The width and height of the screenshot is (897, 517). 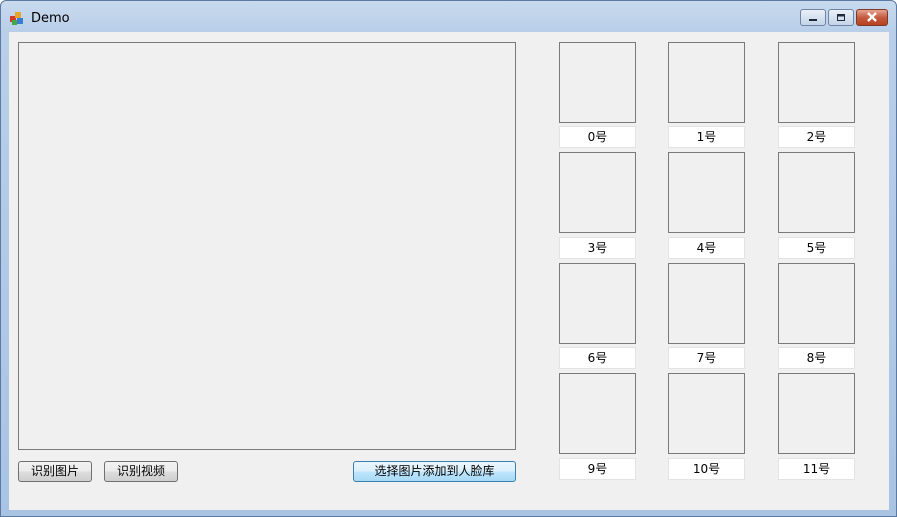 I want to click on close-icon, so click(x=872, y=17).